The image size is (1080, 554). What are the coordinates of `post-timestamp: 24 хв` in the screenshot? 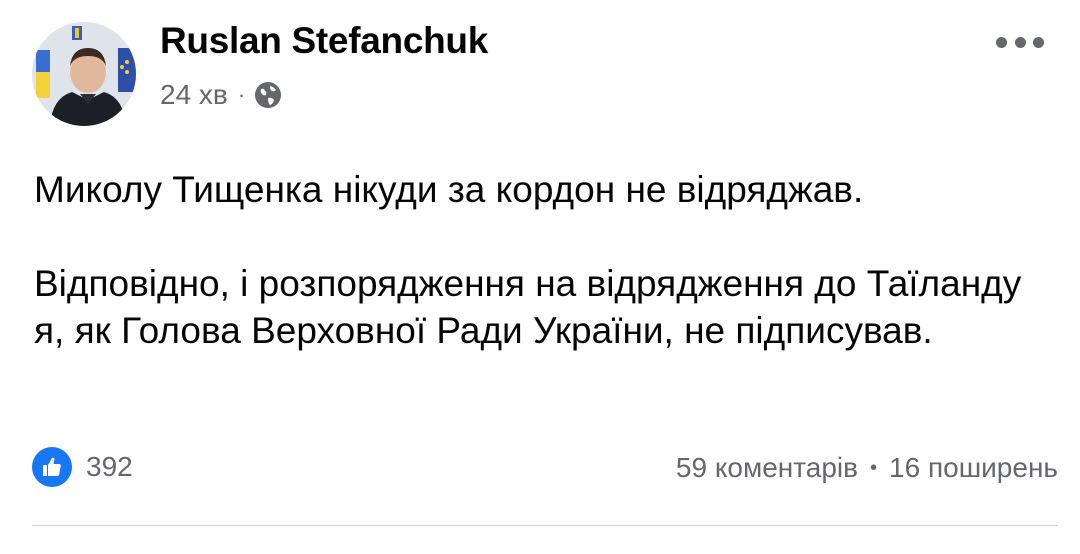 It's located at (194, 95).